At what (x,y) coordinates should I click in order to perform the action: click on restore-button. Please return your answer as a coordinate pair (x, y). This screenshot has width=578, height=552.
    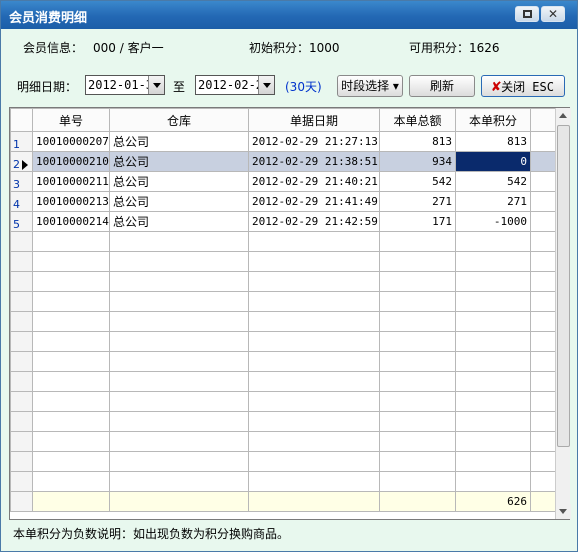
    Looking at the image, I should click on (527, 14).